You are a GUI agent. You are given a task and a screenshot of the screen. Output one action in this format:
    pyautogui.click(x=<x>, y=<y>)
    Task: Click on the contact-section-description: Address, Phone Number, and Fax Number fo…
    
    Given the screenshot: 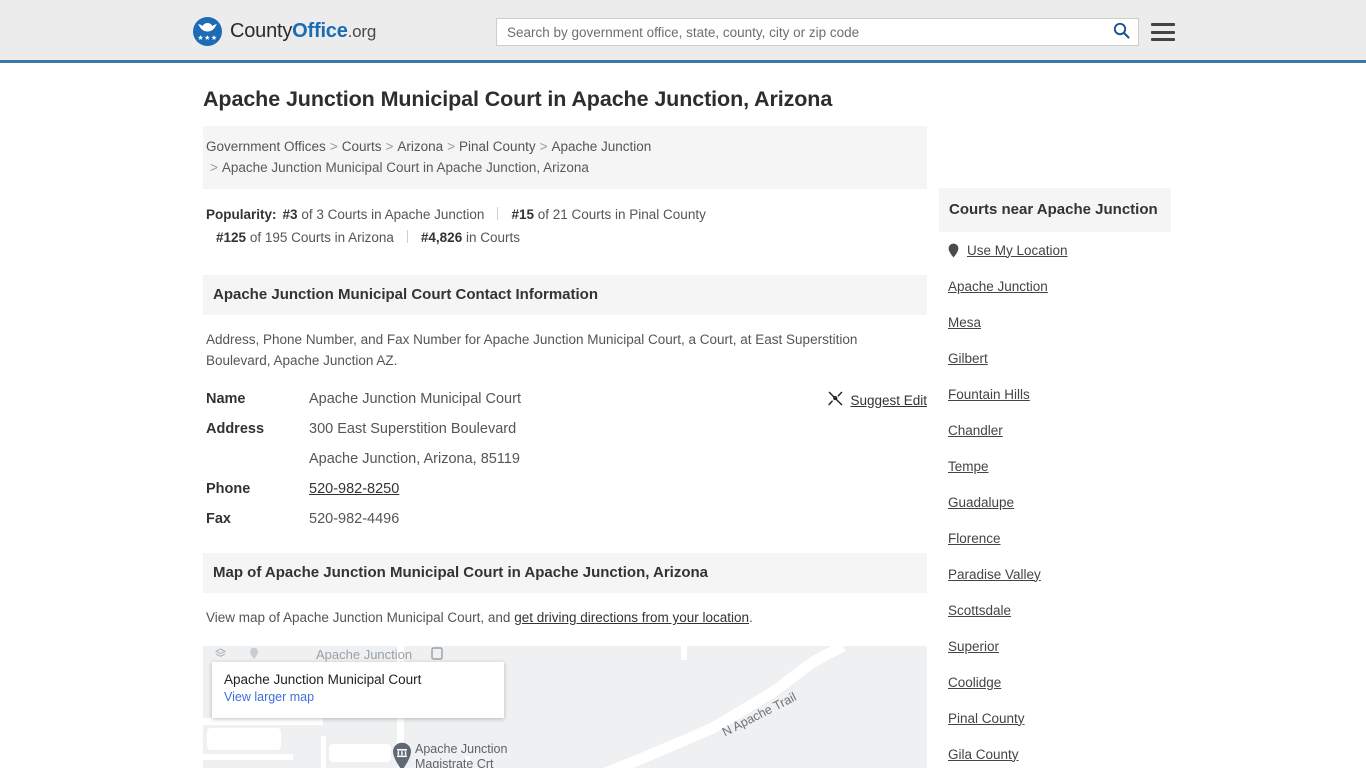 What is the action you would take?
    pyautogui.click(x=532, y=350)
    